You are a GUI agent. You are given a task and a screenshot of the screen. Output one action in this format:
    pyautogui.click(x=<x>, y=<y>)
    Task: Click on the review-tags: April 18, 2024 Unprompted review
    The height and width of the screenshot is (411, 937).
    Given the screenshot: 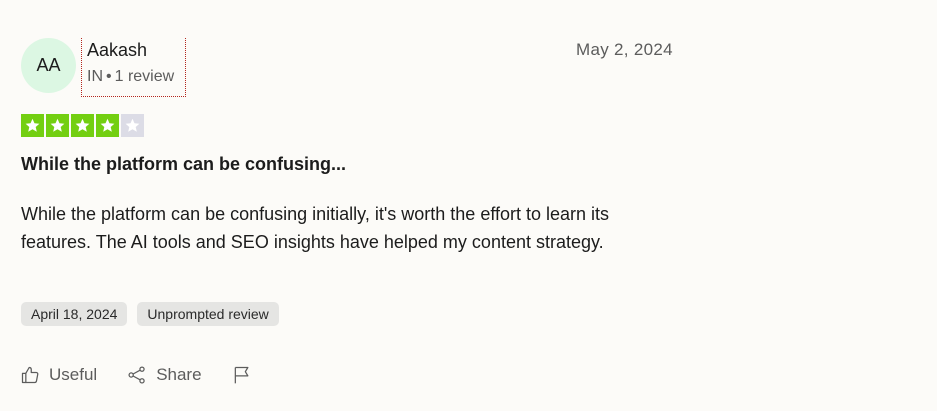 What is the action you would take?
    pyautogui.click(x=150, y=314)
    